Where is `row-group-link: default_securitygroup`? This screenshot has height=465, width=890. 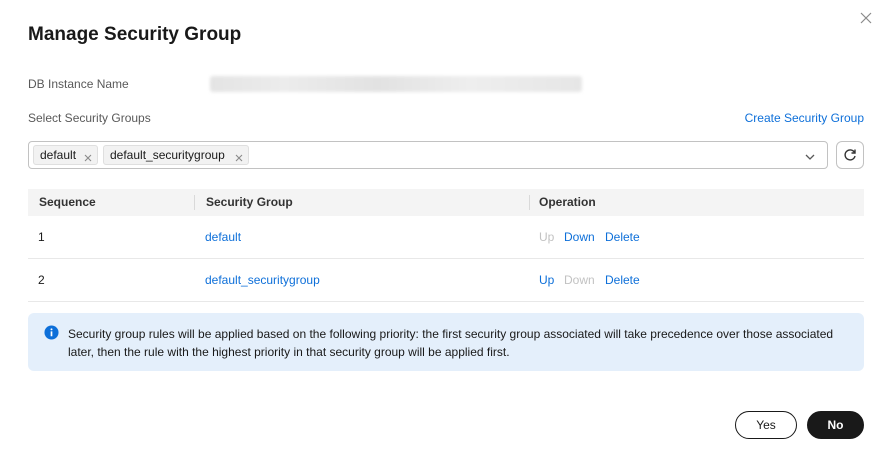 row-group-link: default_securitygroup is located at coordinates (262, 280).